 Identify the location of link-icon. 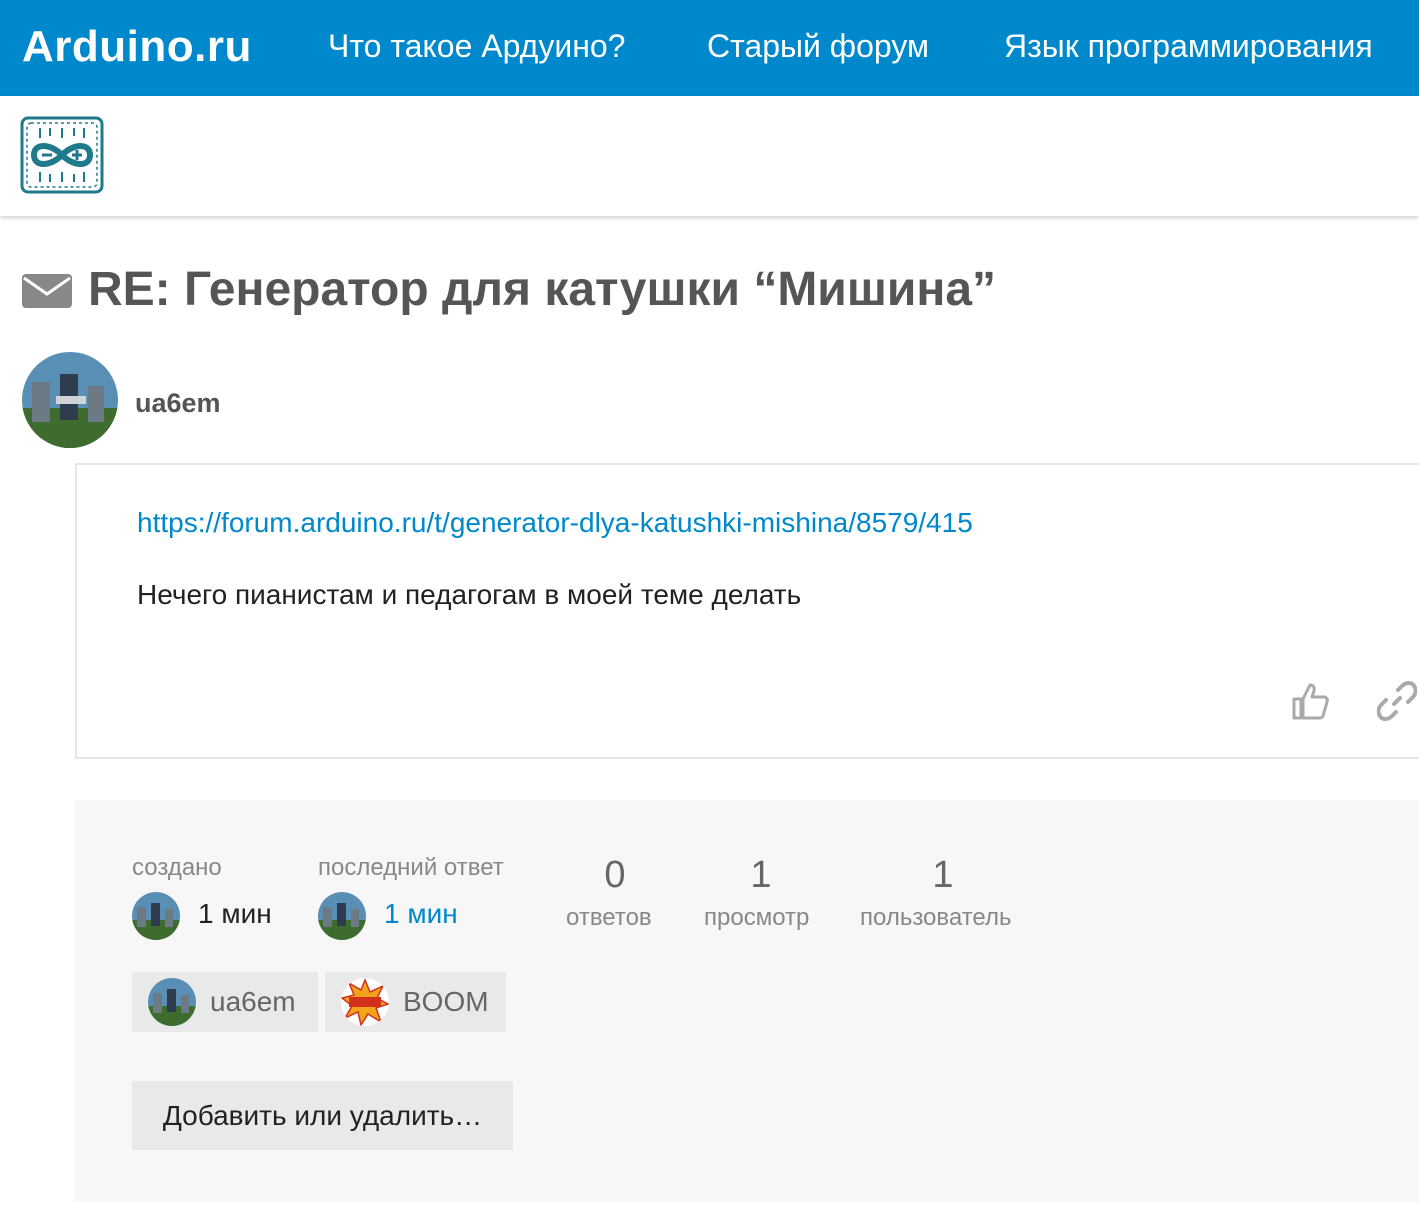
(1397, 701).